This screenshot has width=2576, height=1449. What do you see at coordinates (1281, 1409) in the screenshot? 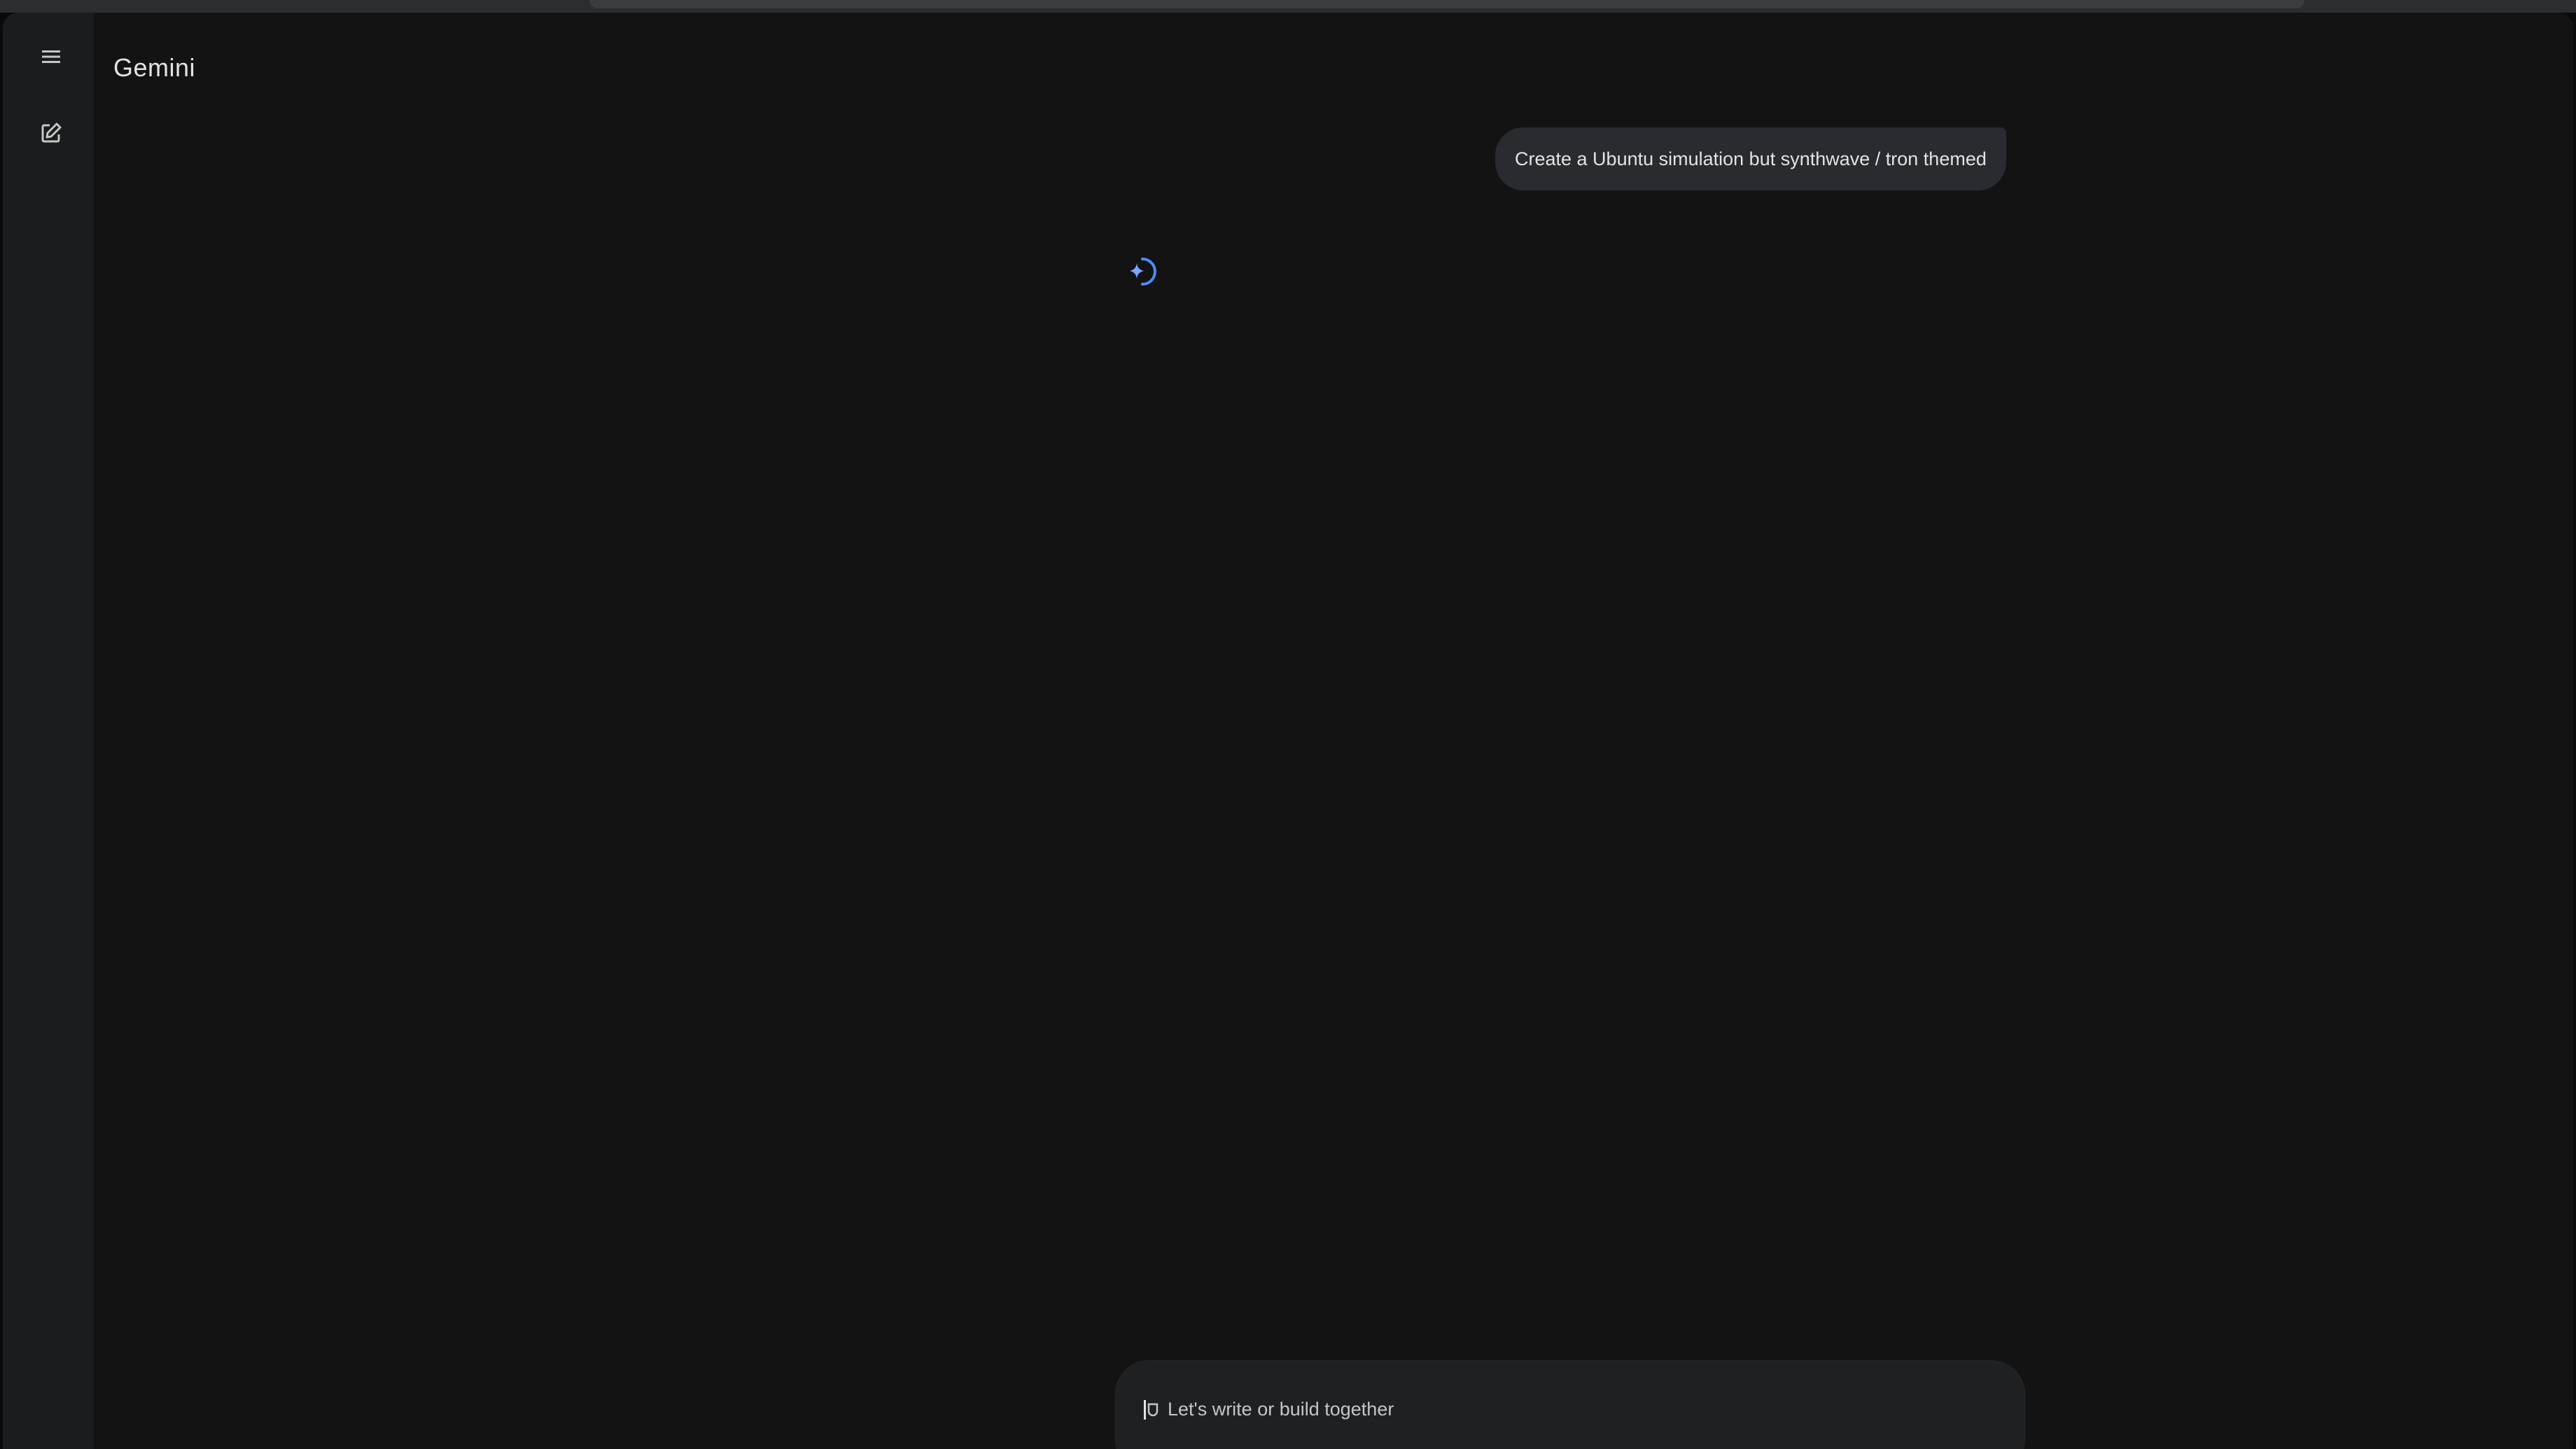
I see `prompt-input-placeholder: Let's write or build together` at bounding box center [1281, 1409].